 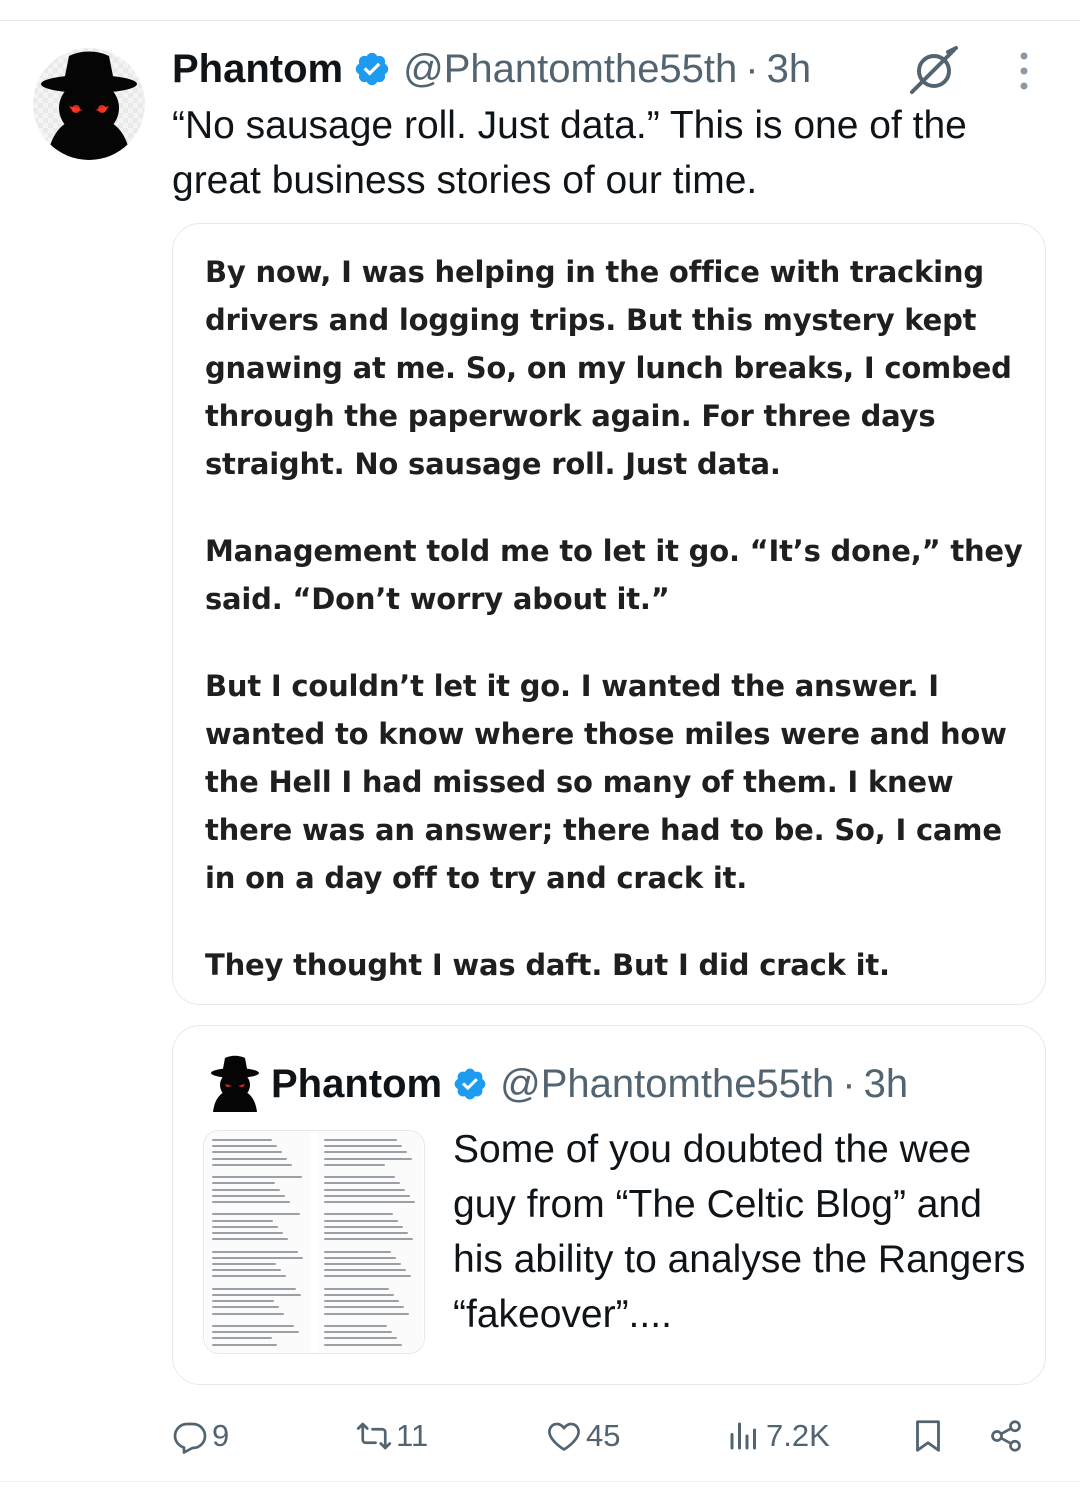 I want to click on repost-icon, so click(x=374, y=1436).